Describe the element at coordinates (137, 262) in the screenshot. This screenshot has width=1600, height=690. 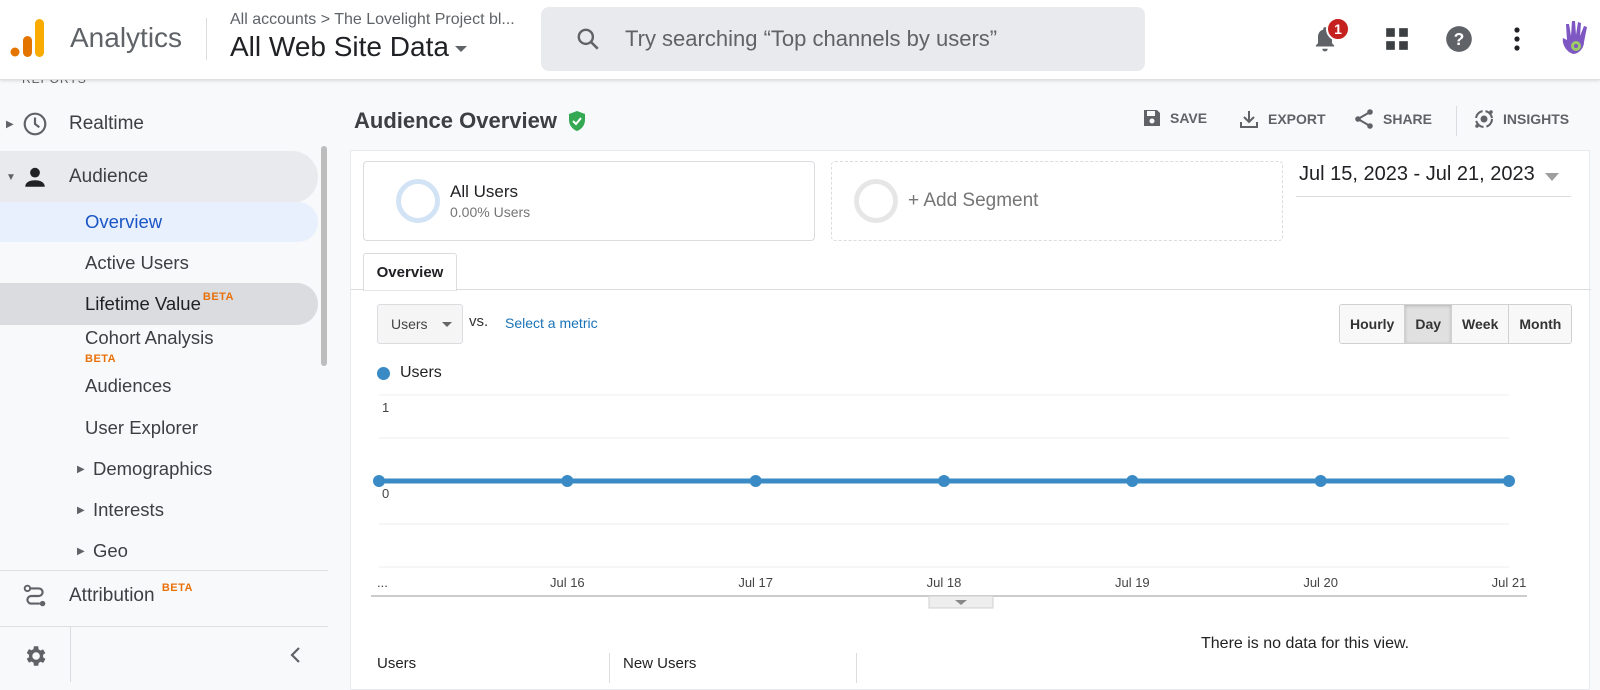
I see `sidebar-item-label: Active Users` at that location.